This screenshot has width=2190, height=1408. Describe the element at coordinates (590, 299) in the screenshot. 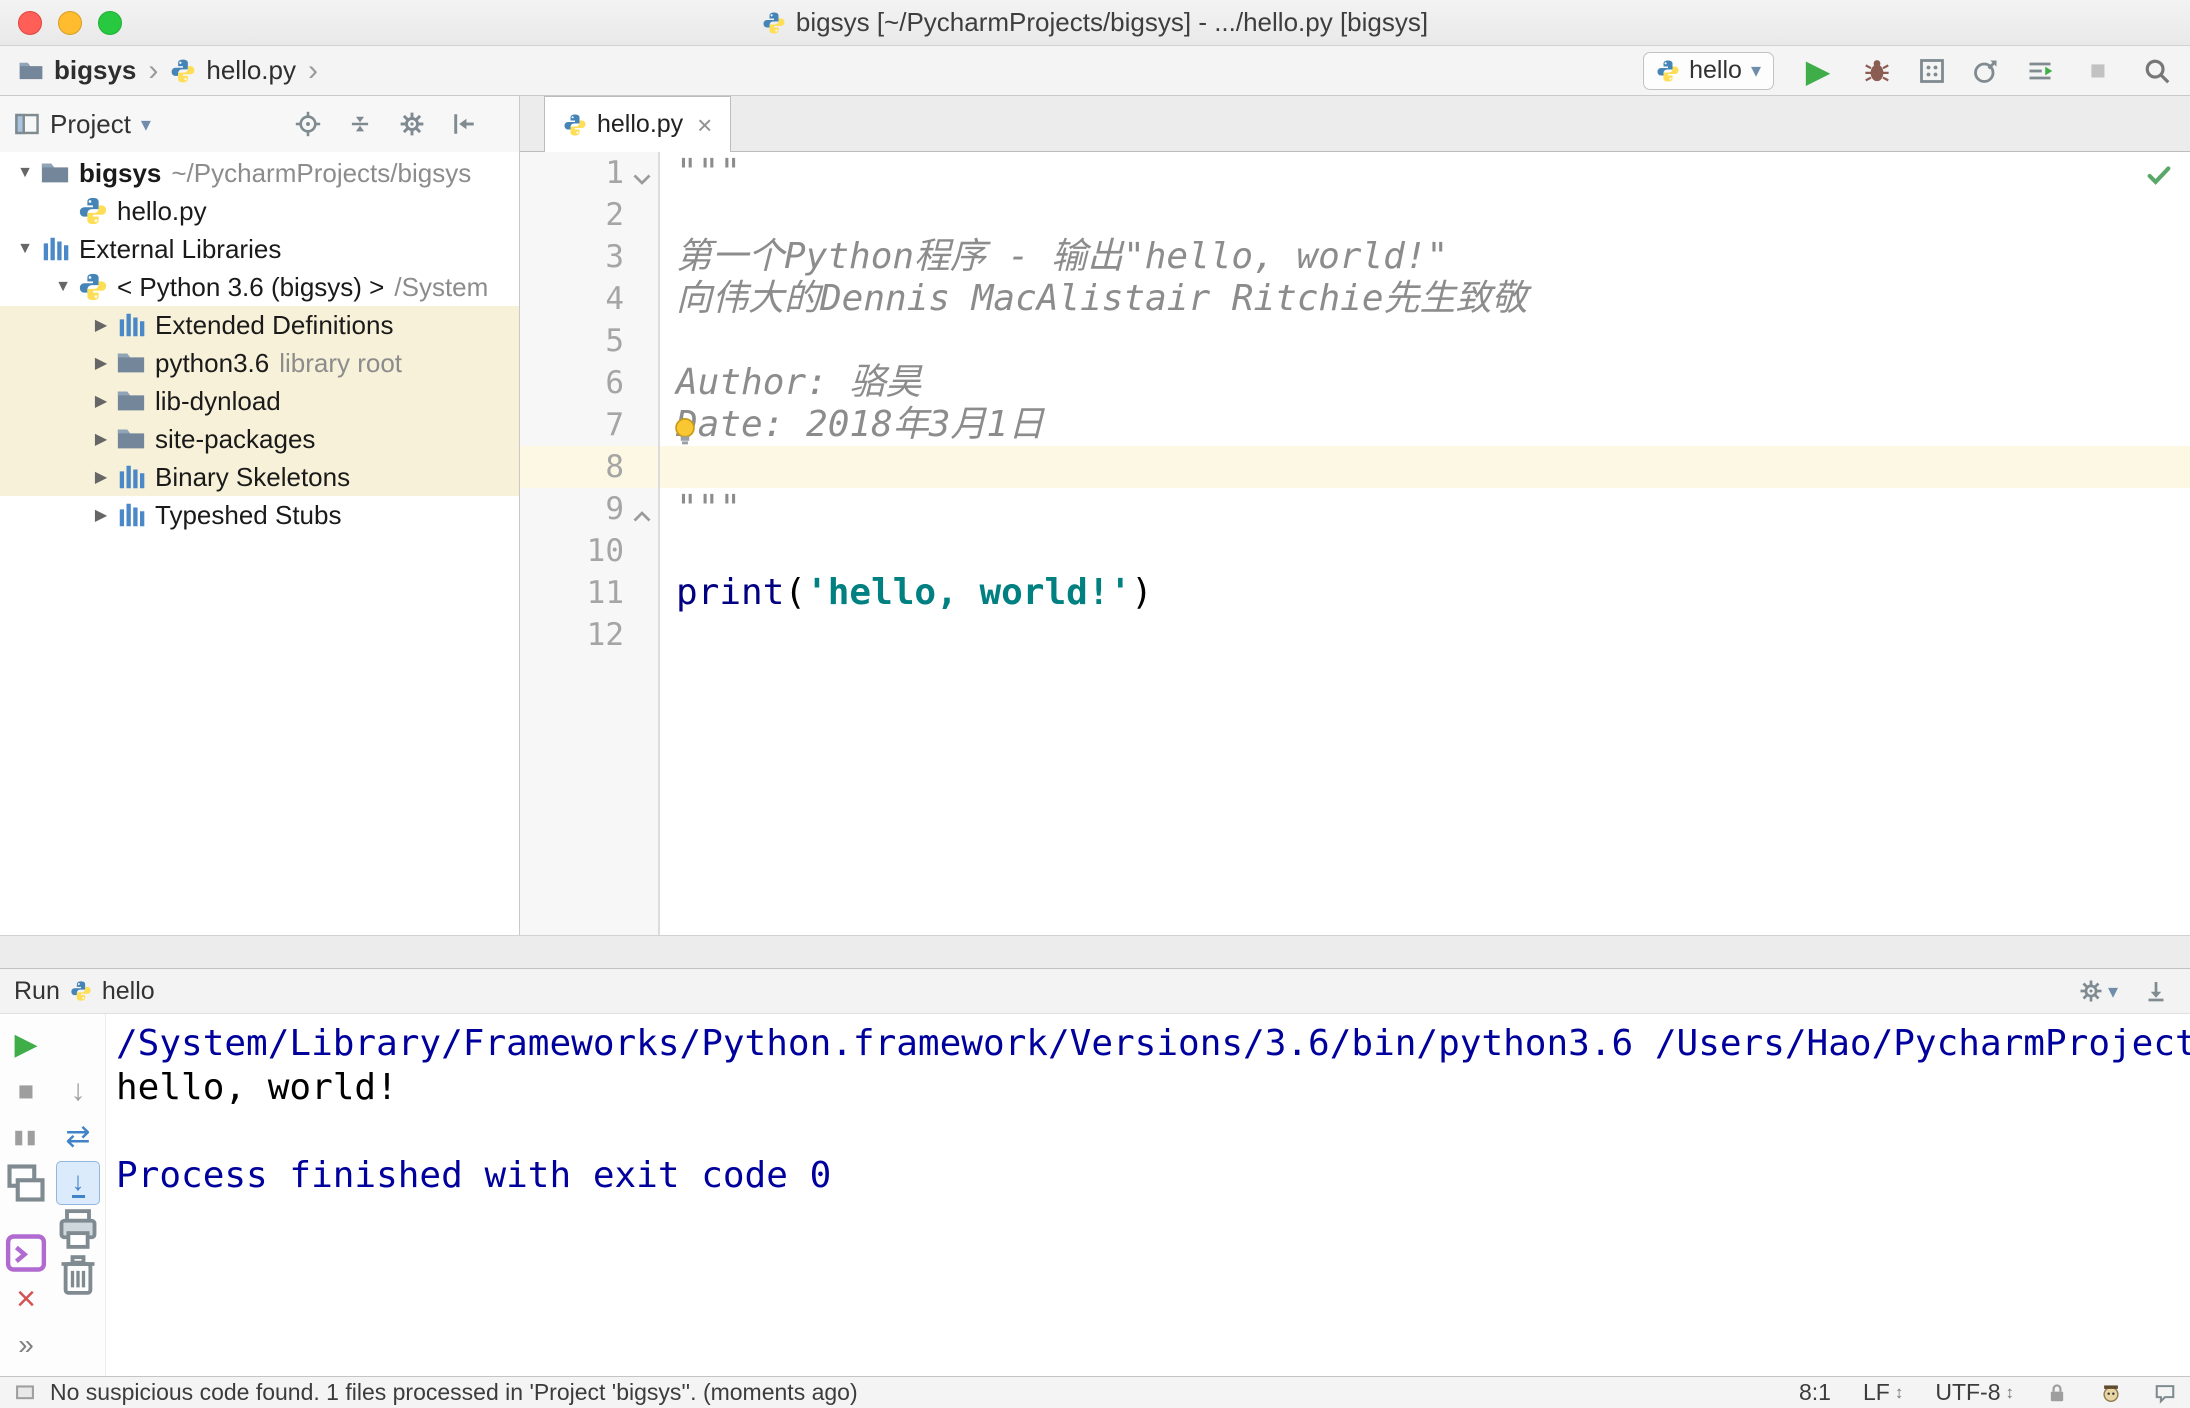

I see `line-number: 4` at that location.